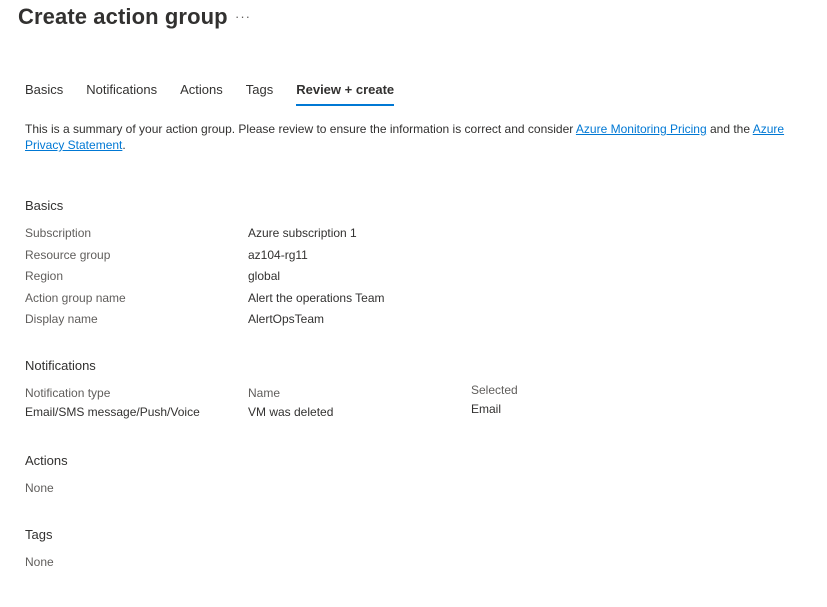 Image resolution: width=827 pixels, height=607 pixels. Describe the element at coordinates (486, 409) in the screenshot. I see `notification-selected-value: Email` at that location.